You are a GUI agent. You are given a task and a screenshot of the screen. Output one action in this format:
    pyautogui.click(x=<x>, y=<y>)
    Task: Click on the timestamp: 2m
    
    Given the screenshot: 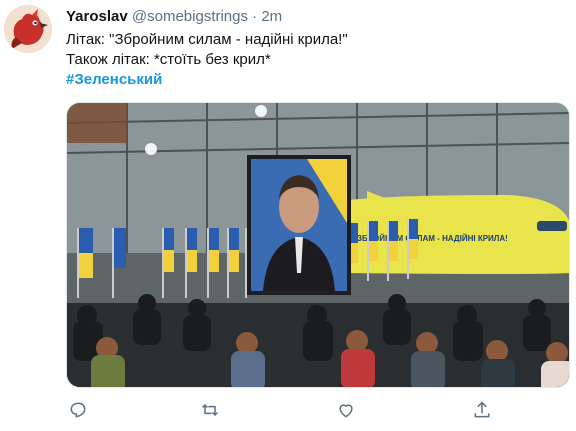 What is the action you would take?
    pyautogui.click(x=271, y=16)
    